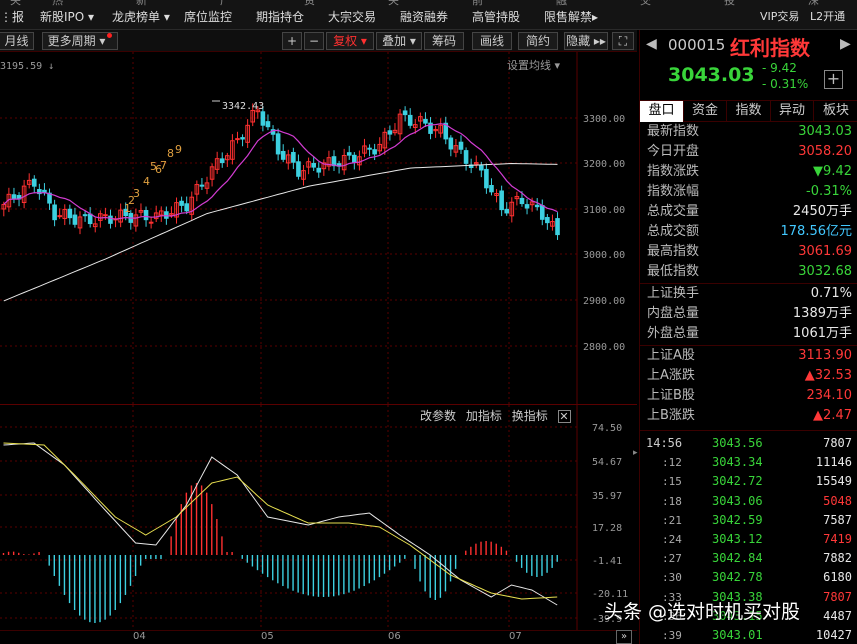 The height and width of the screenshot is (644, 857). I want to click on ma-slow-line, so click(280, 232).